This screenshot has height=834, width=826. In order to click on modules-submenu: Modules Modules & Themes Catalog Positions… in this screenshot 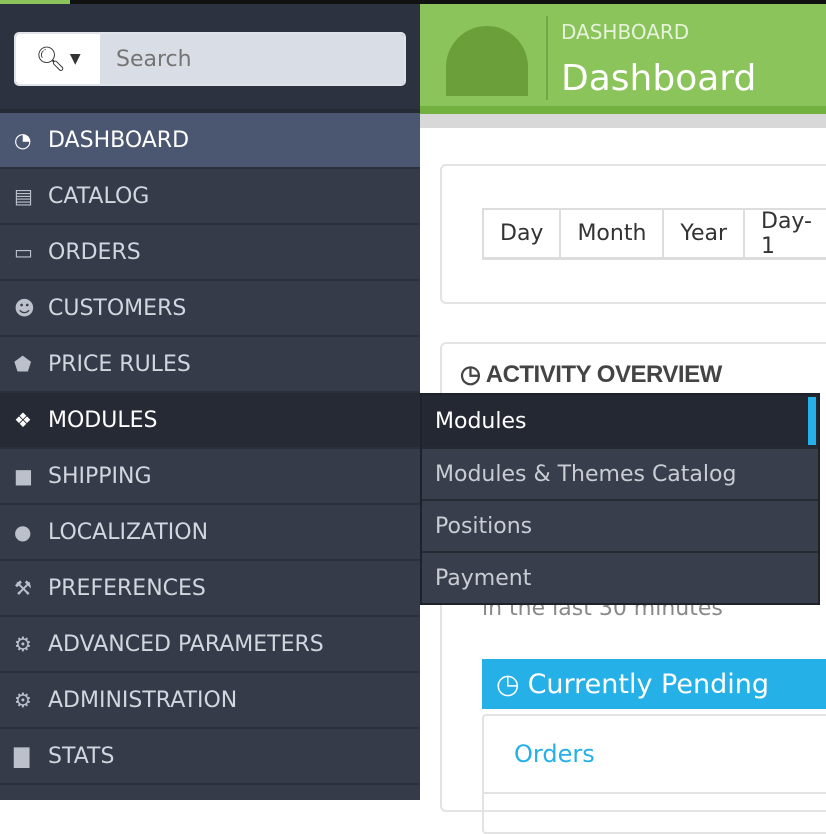, I will do `click(620, 499)`.